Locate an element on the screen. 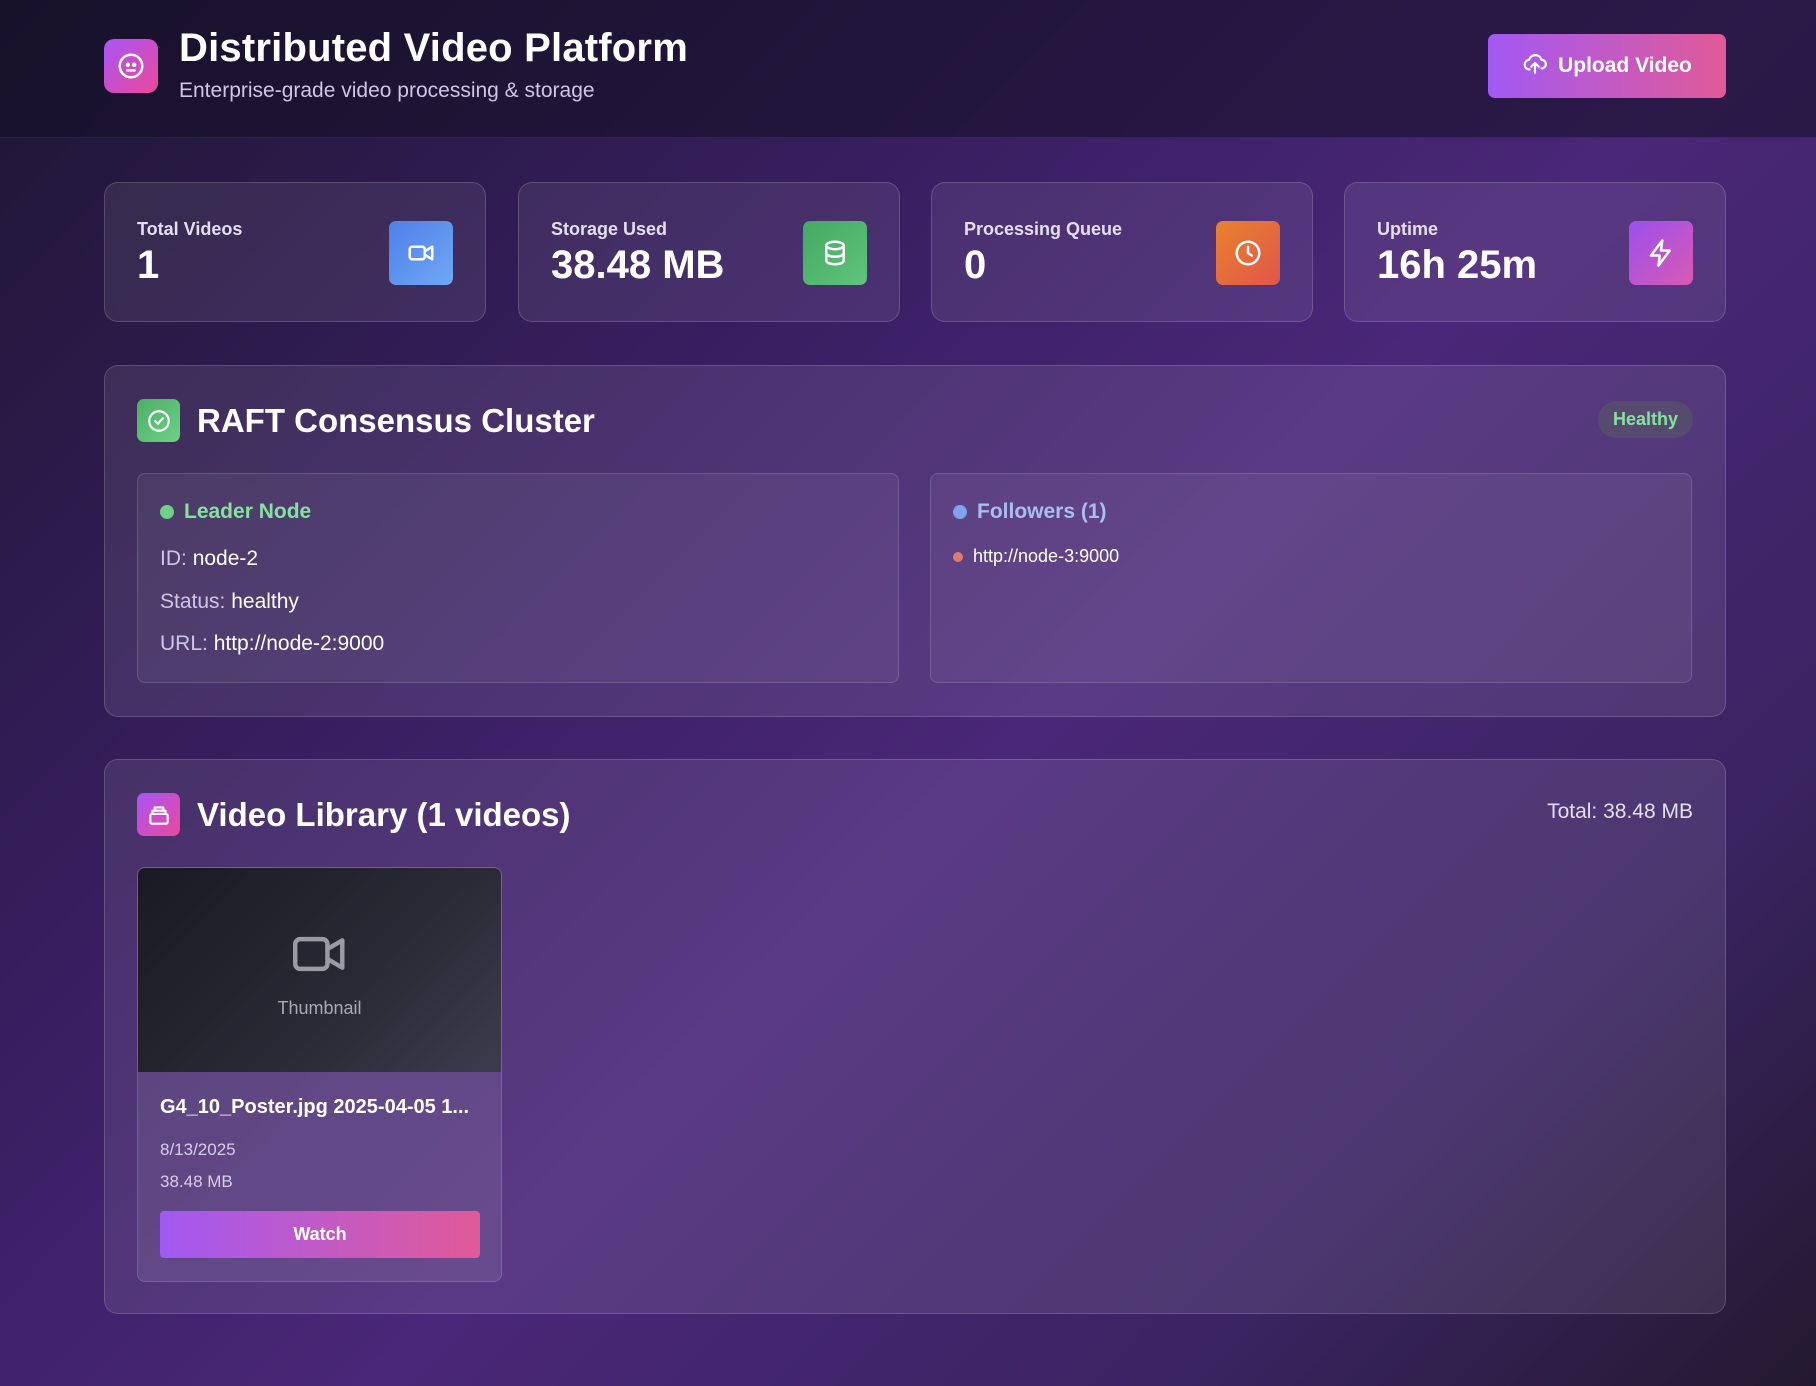  followers-status-dot is located at coordinates (960, 512).